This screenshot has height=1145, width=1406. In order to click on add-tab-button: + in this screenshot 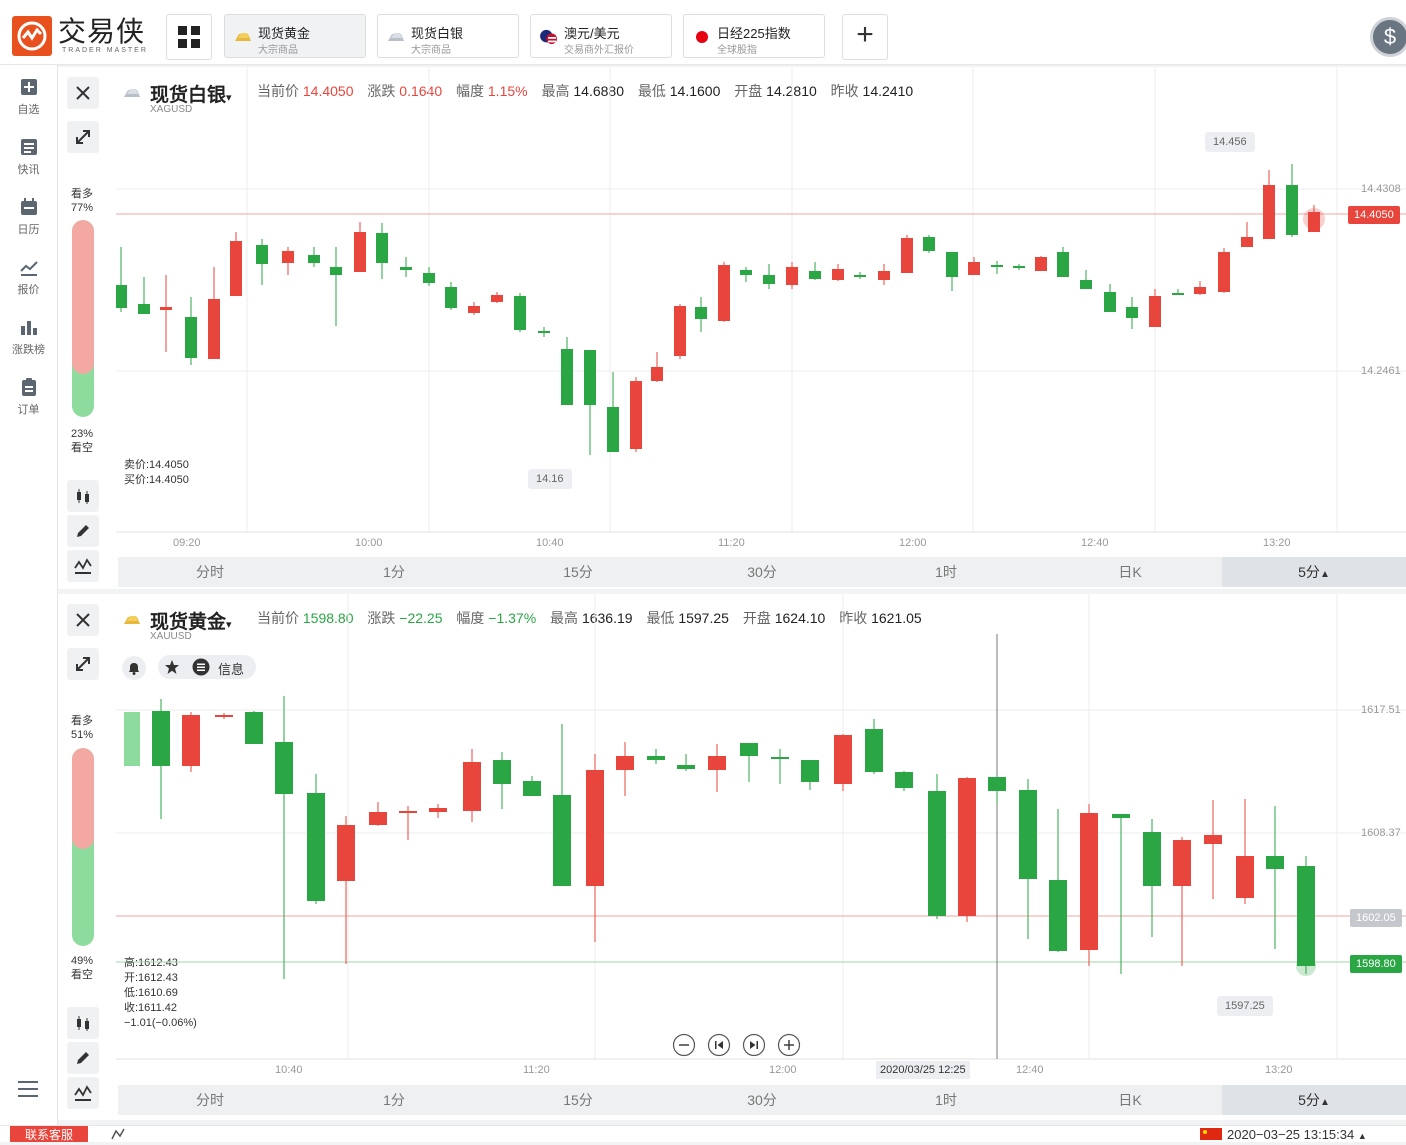, I will do `click(865, 37)`.